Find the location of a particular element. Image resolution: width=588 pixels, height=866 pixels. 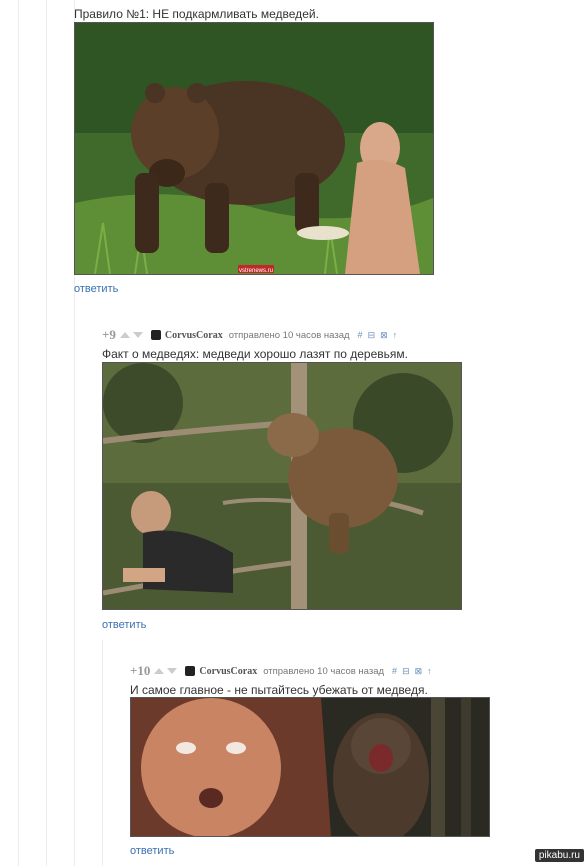

watermark: pikabu.ru is located at coordinates (559, 855).